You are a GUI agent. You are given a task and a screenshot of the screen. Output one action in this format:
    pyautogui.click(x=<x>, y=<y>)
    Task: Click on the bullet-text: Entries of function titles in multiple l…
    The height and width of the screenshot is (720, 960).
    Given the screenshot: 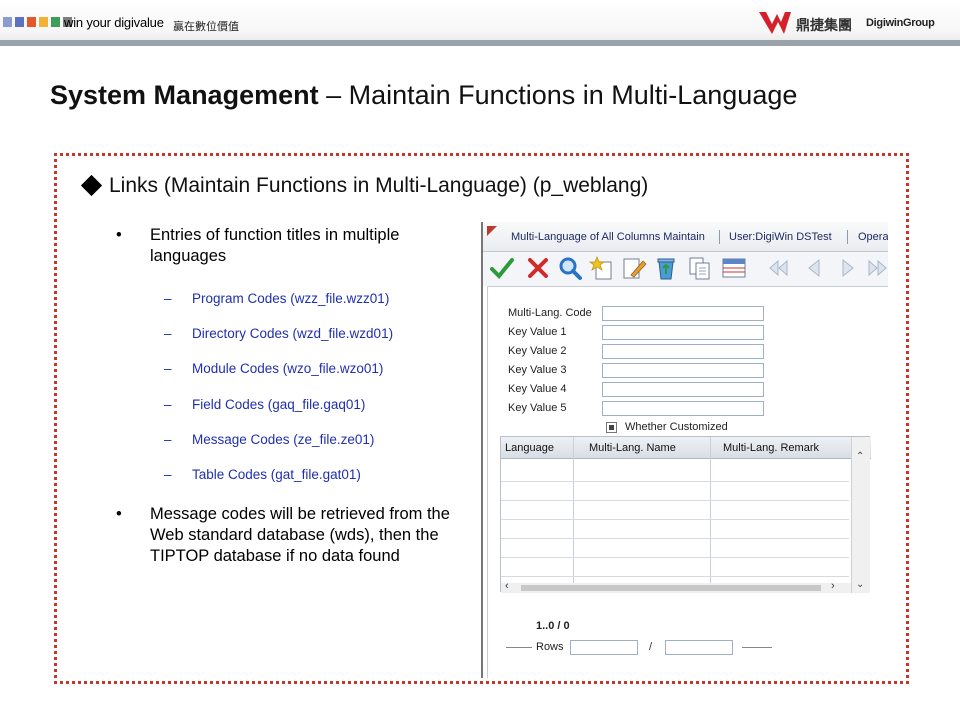 What is the action you would take?
    pyautogui.click(x=275, y=245)
    